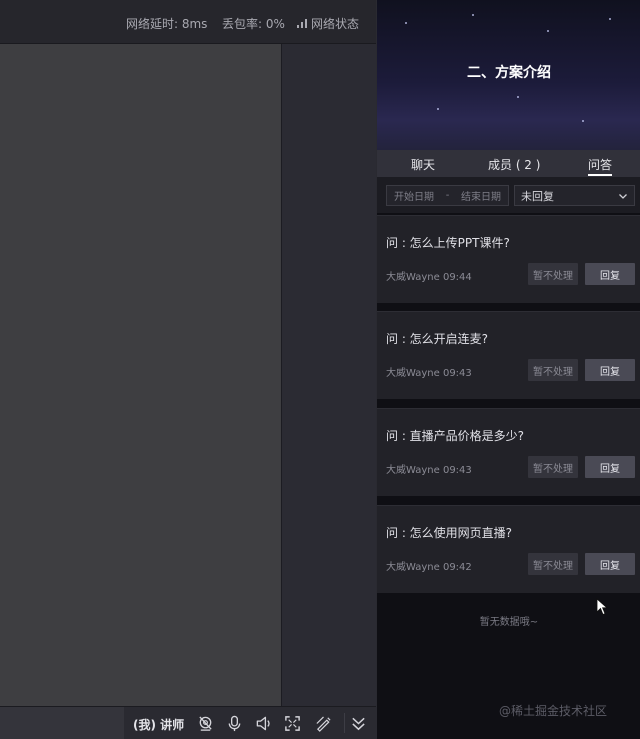  I want to click on question-author-time: 大威Wayne 09:44, so click(429, 277).